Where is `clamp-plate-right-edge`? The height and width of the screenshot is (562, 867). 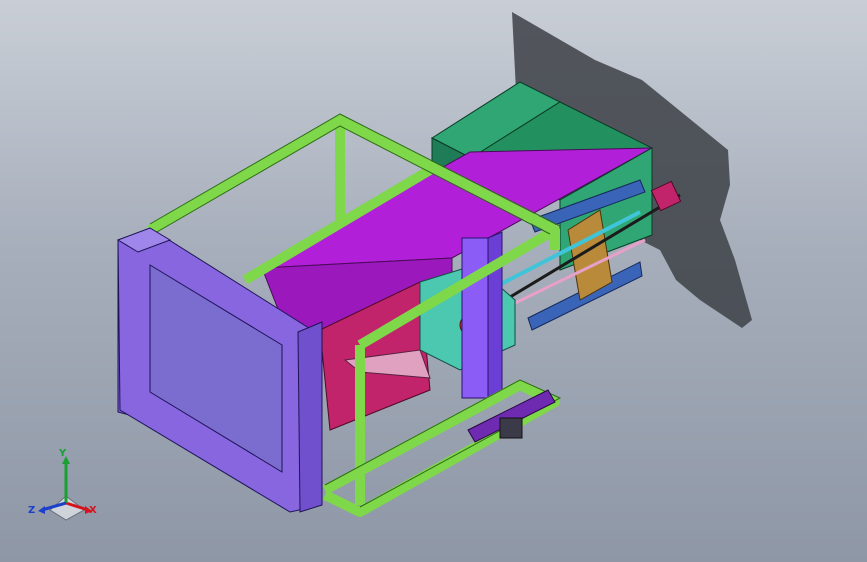
clamp-plate-right-edge is located at coordinates (310, 417).